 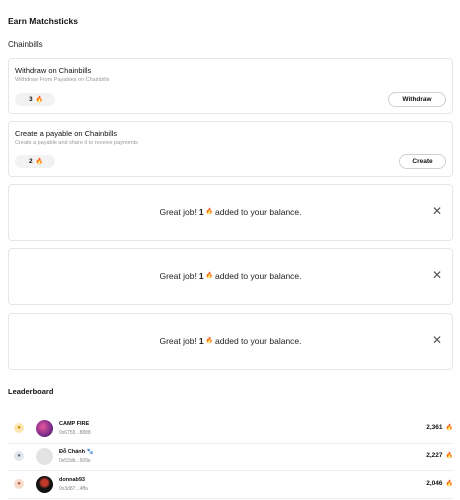 What do you see at coordinates (73, 489) in the screenshot?
I see `user-address: 0x3d87...4ffa` at bounding box center [73, 489].